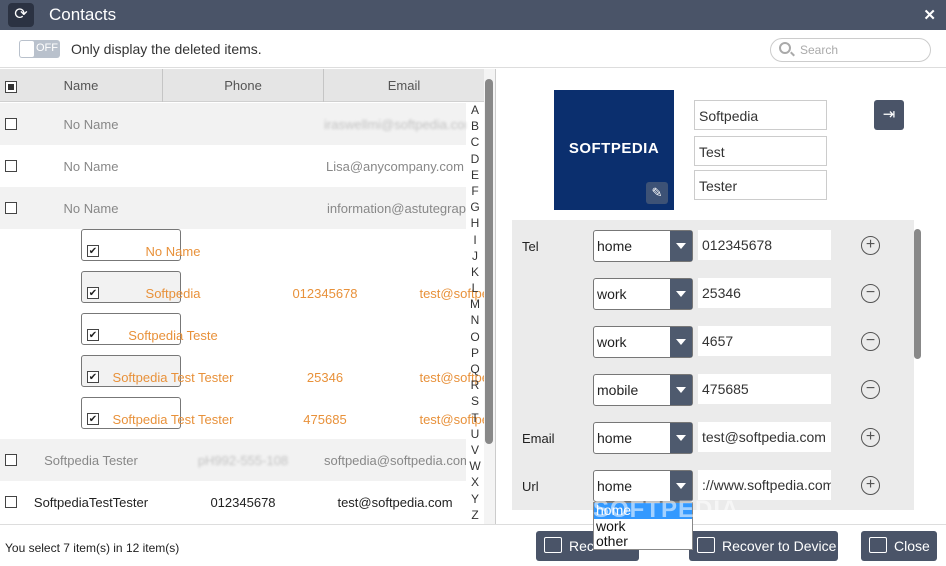 The width and height of the screenshot is (946, 566). I want to click on row-email: Lisa@anycompany.com, so click(395, 166).